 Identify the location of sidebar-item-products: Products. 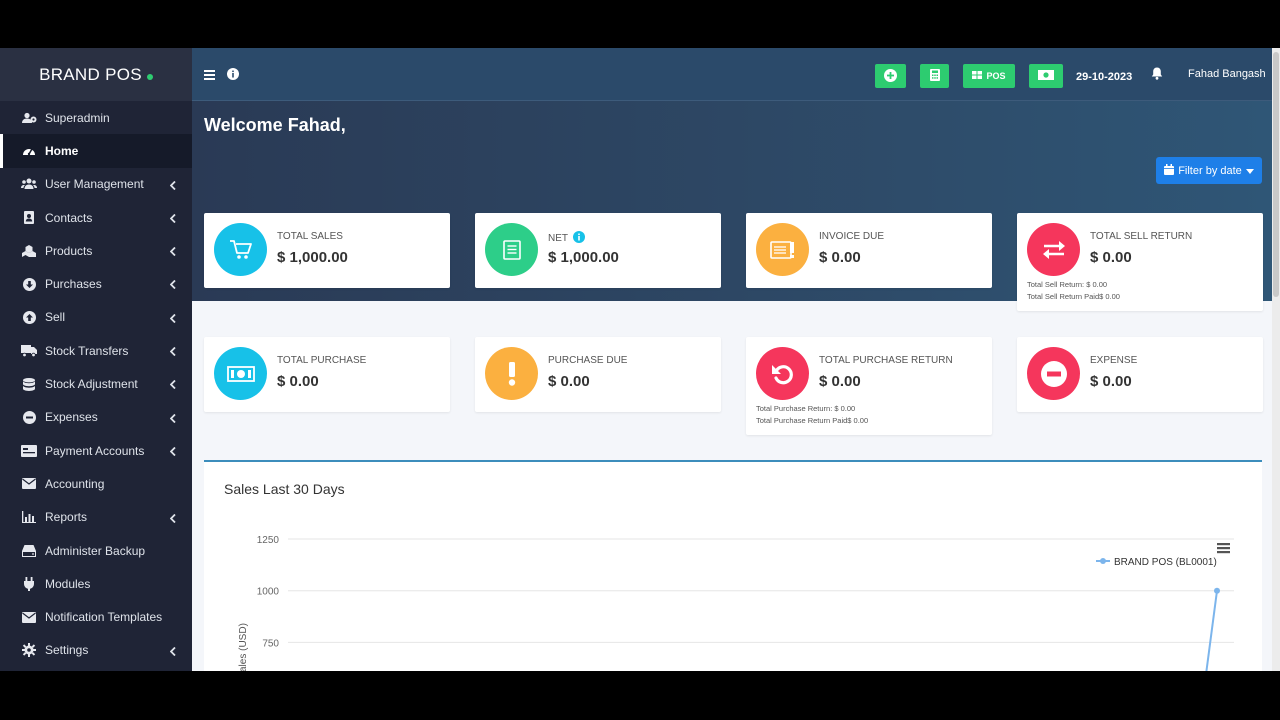
(96, 250).